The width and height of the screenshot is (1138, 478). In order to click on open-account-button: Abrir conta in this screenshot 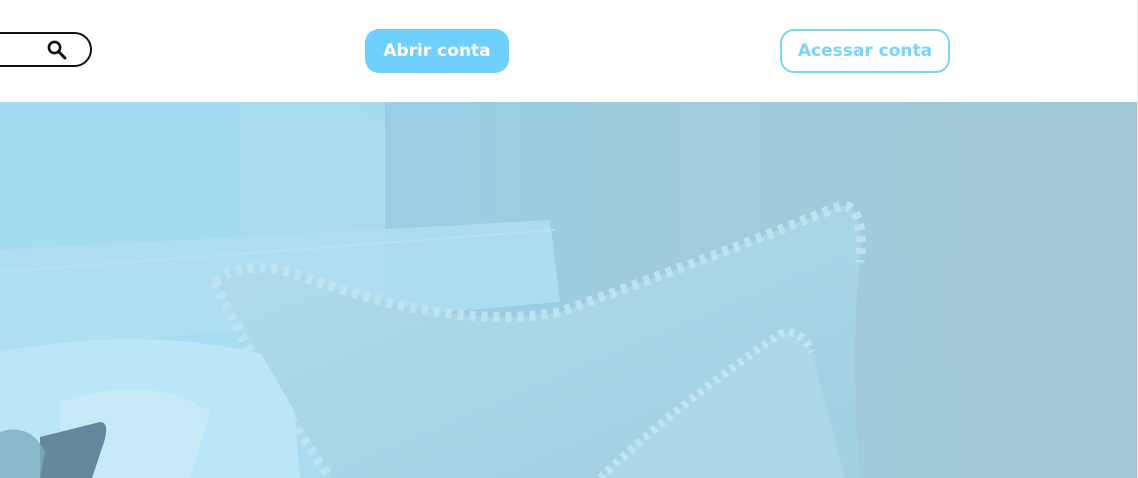, I will do `click(437, 51)`.